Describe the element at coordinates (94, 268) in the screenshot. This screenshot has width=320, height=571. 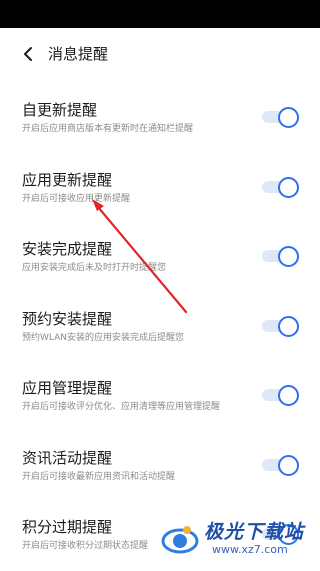
I see `setting-desc: 应用安装完成后未及时打开时提醒您` at that location.